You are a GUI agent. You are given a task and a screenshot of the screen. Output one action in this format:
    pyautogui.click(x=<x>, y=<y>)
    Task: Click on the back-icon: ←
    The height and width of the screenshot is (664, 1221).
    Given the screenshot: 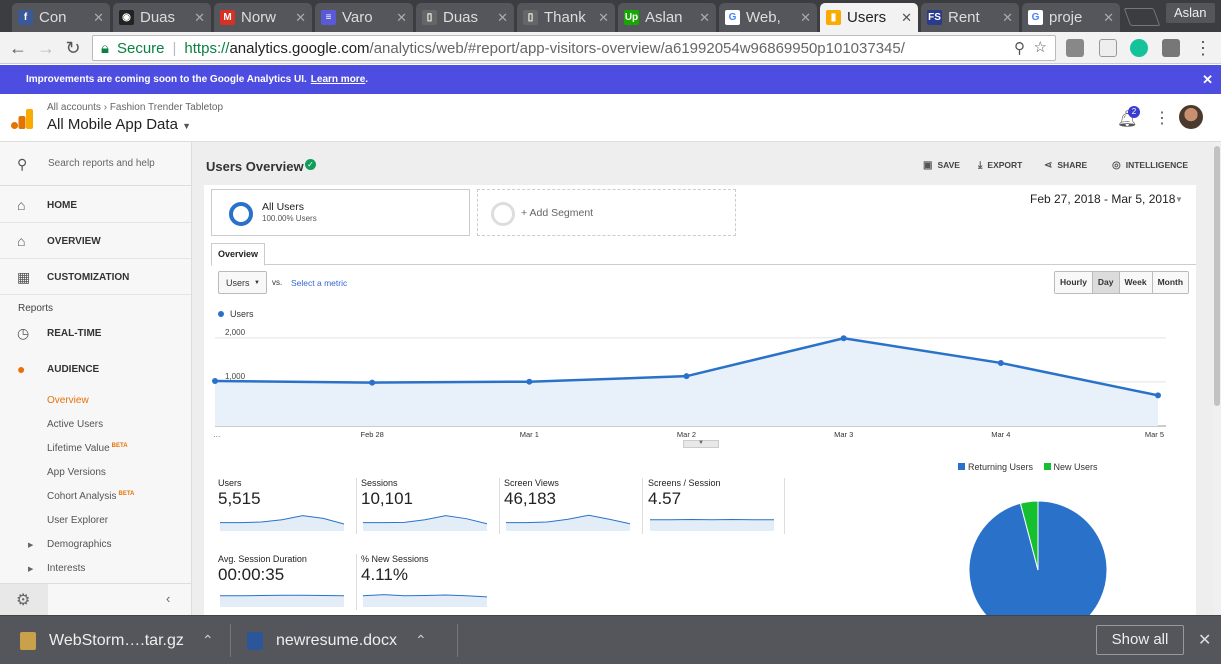 What is the action you would take?
    pyautogui.click(x=18, y=48)
    